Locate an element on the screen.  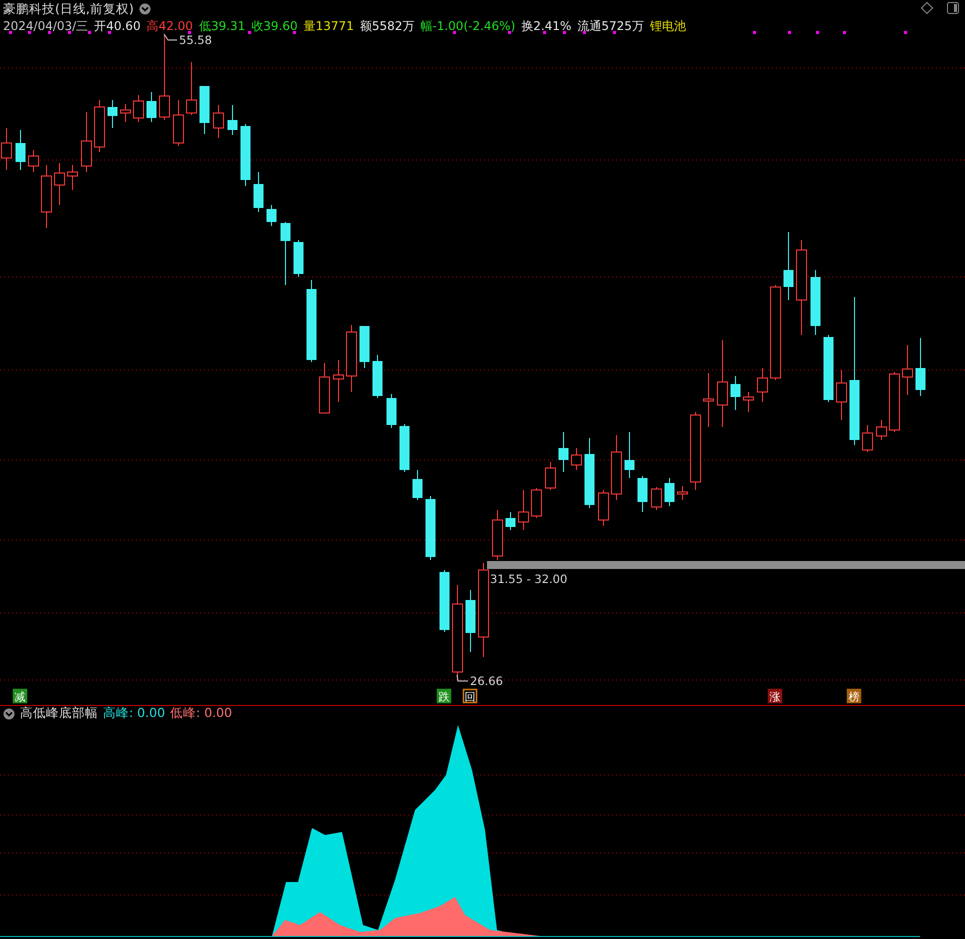
quote-field: 量13771 is located at coordinates (329, 26).